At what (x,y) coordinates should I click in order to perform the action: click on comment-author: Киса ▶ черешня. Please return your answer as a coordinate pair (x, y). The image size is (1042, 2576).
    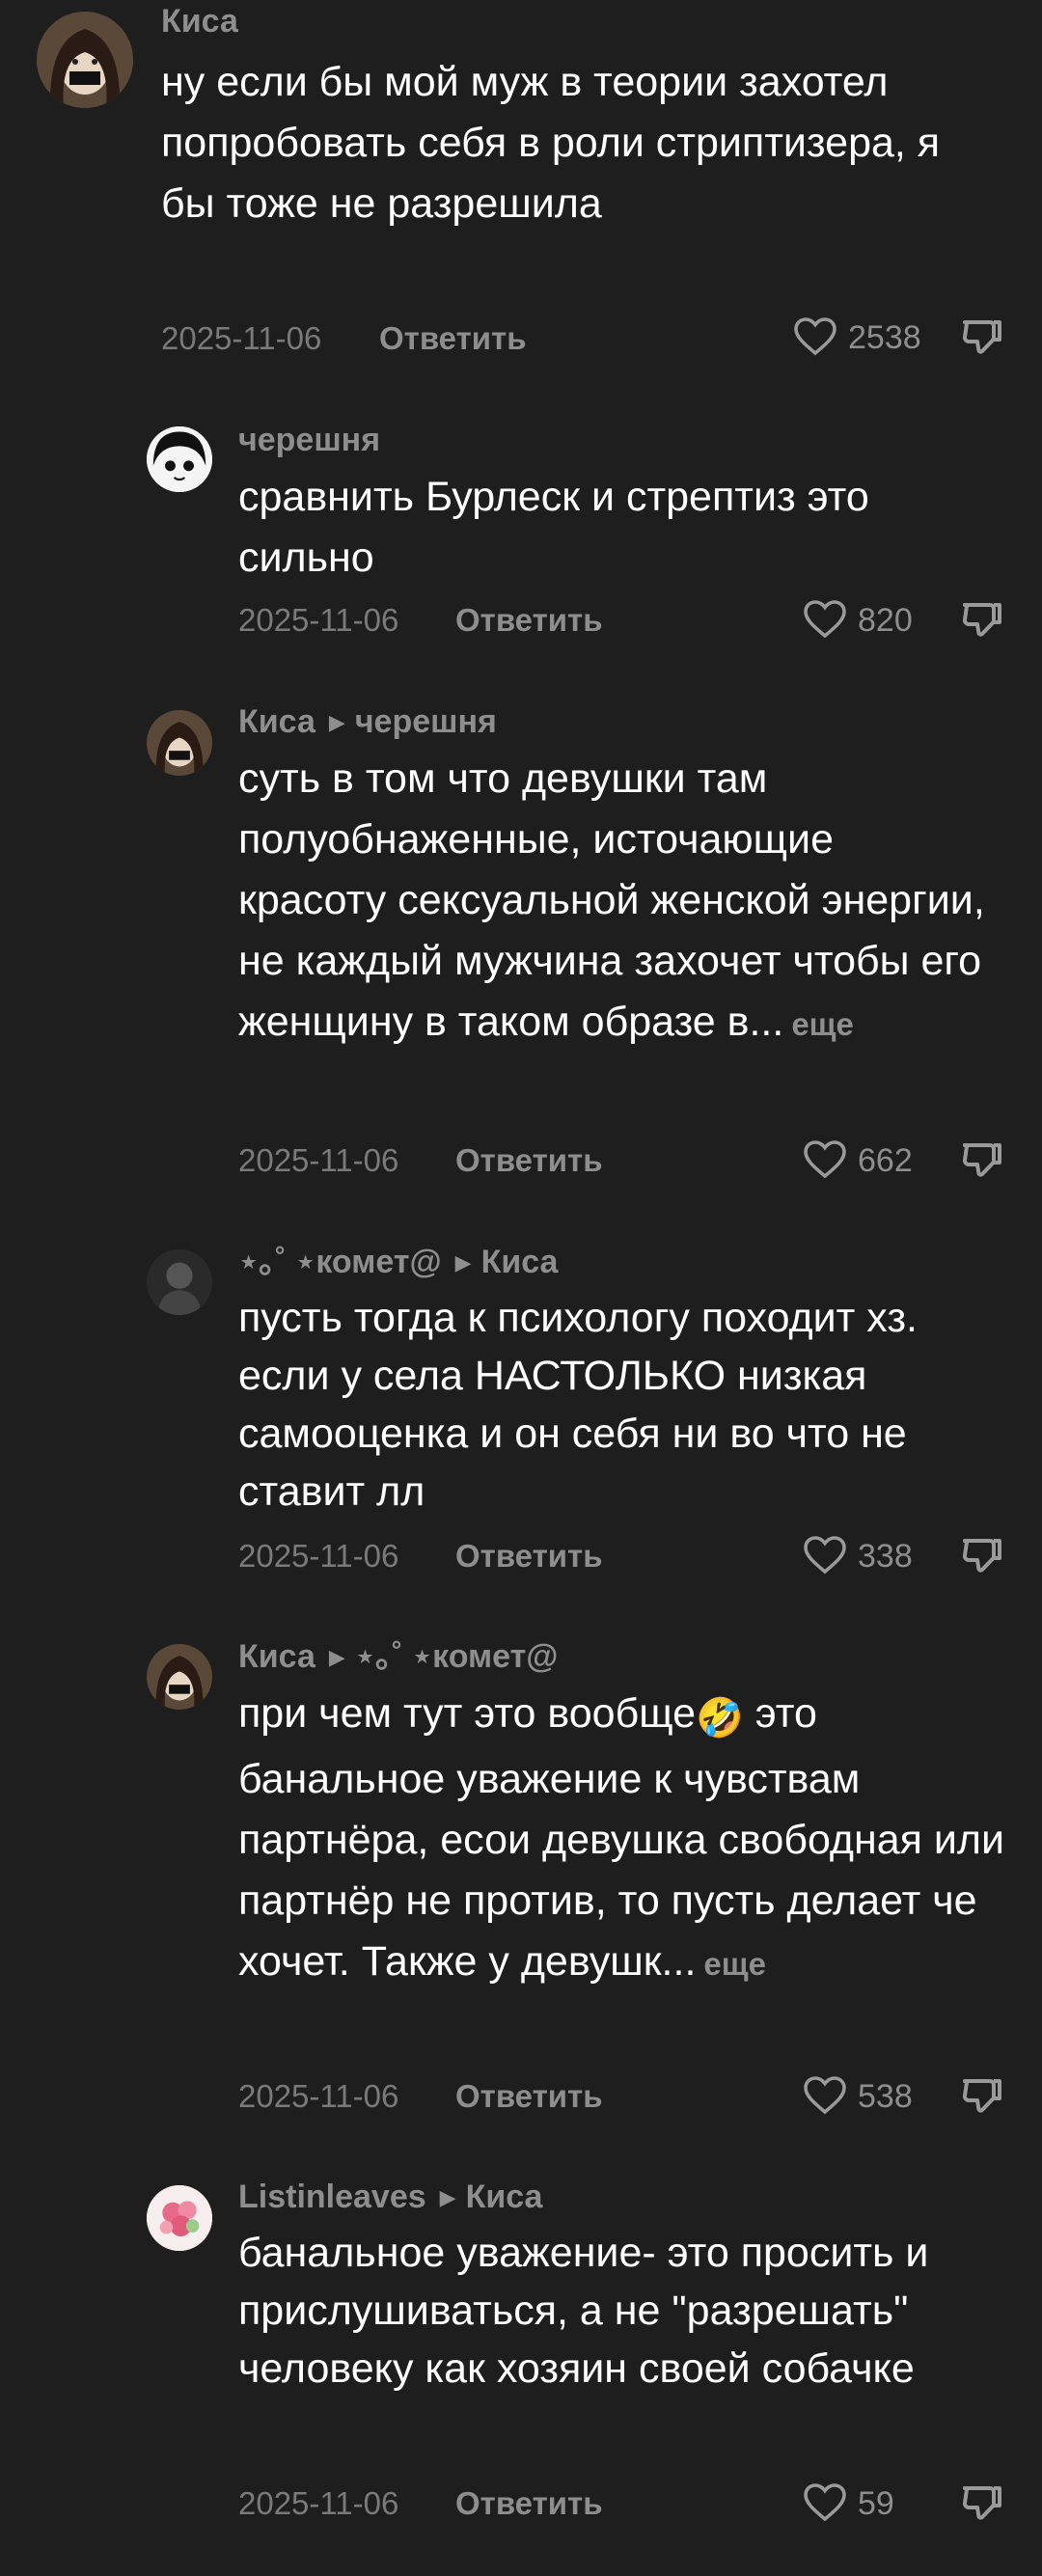
    Looking at the image, I should click on (367, 722).